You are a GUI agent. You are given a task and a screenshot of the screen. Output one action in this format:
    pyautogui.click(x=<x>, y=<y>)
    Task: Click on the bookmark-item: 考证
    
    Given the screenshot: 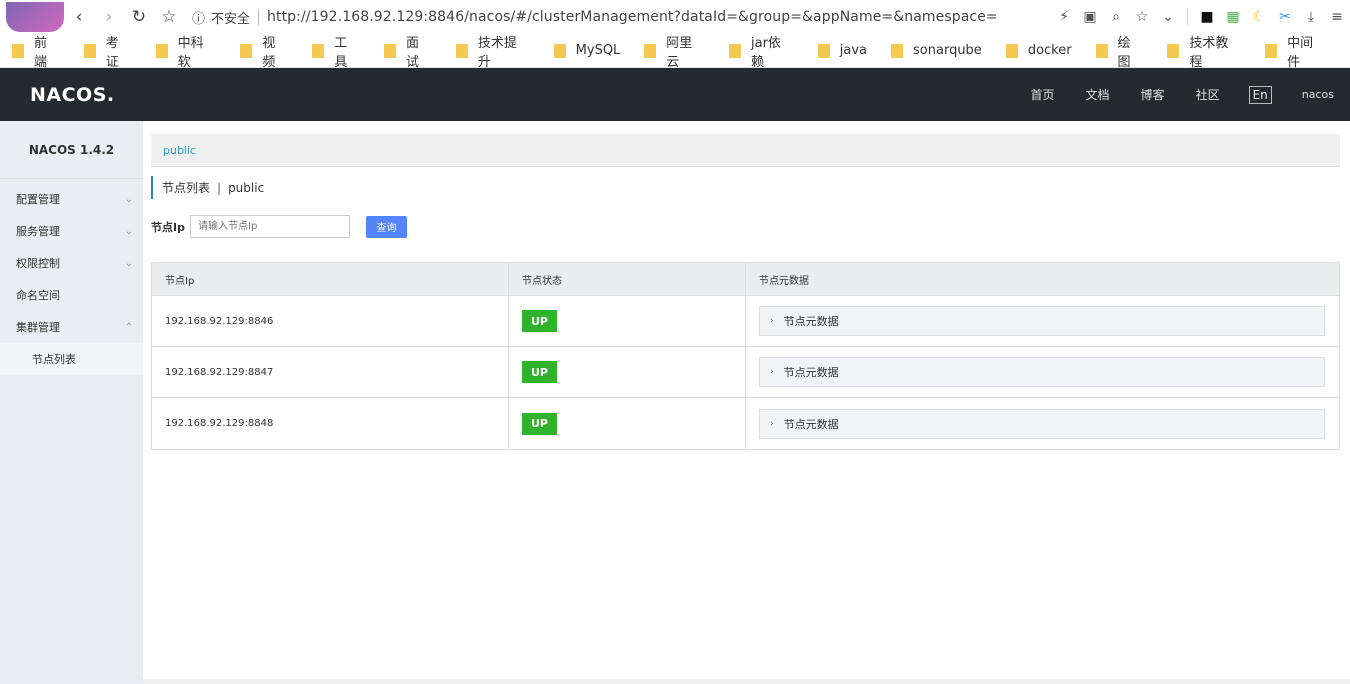 What is the action you would take?
    pyautogui.click(x=107, y=51)
    